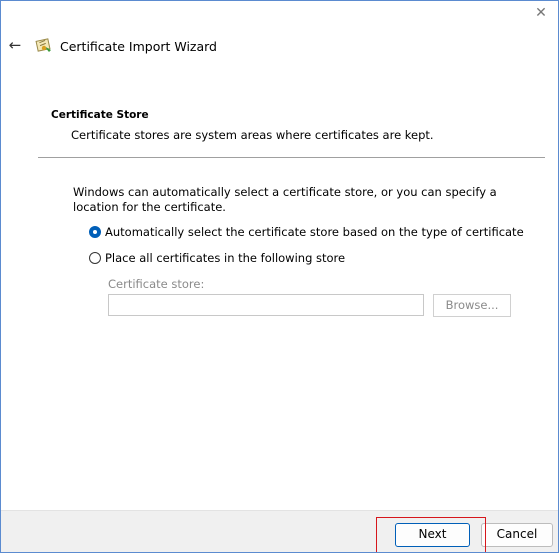  What do you see at coordinates (541, 14) in the screenshot?
I see `close-icon: ✕` at bounding box center [541, 14].